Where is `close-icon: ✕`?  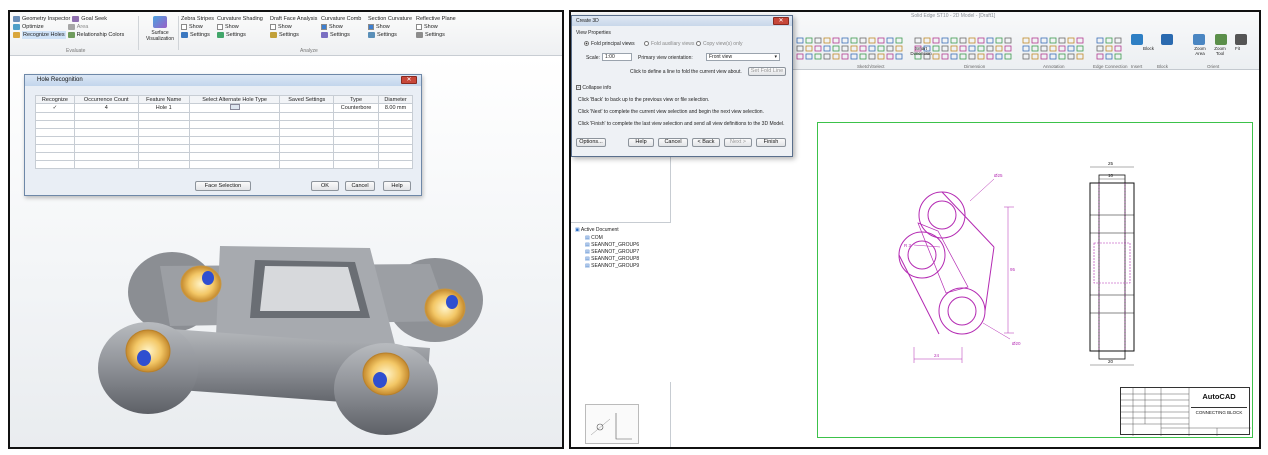
close-icon: ✕ is located at coordinates (409, 80).